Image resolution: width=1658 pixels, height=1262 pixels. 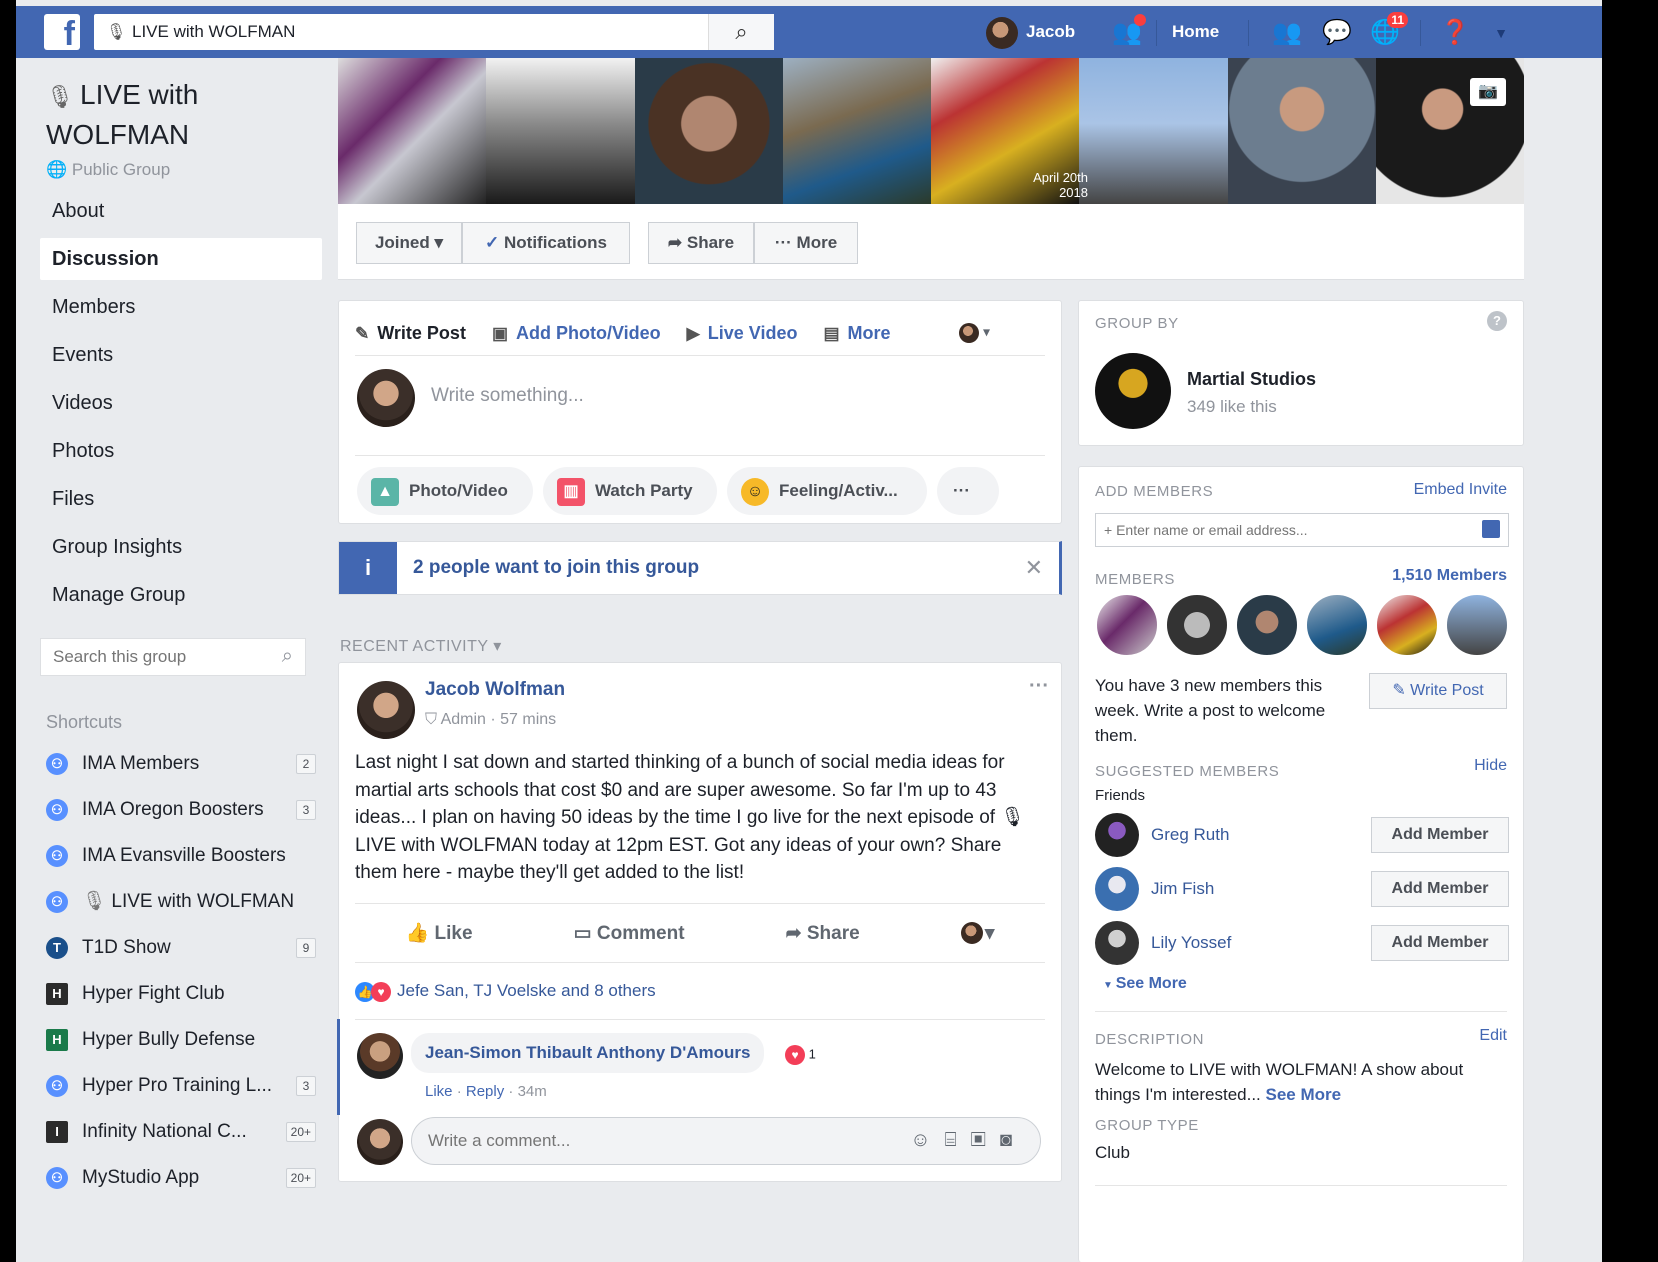 I want to click on global-search-input, so click(x=412, y=32).